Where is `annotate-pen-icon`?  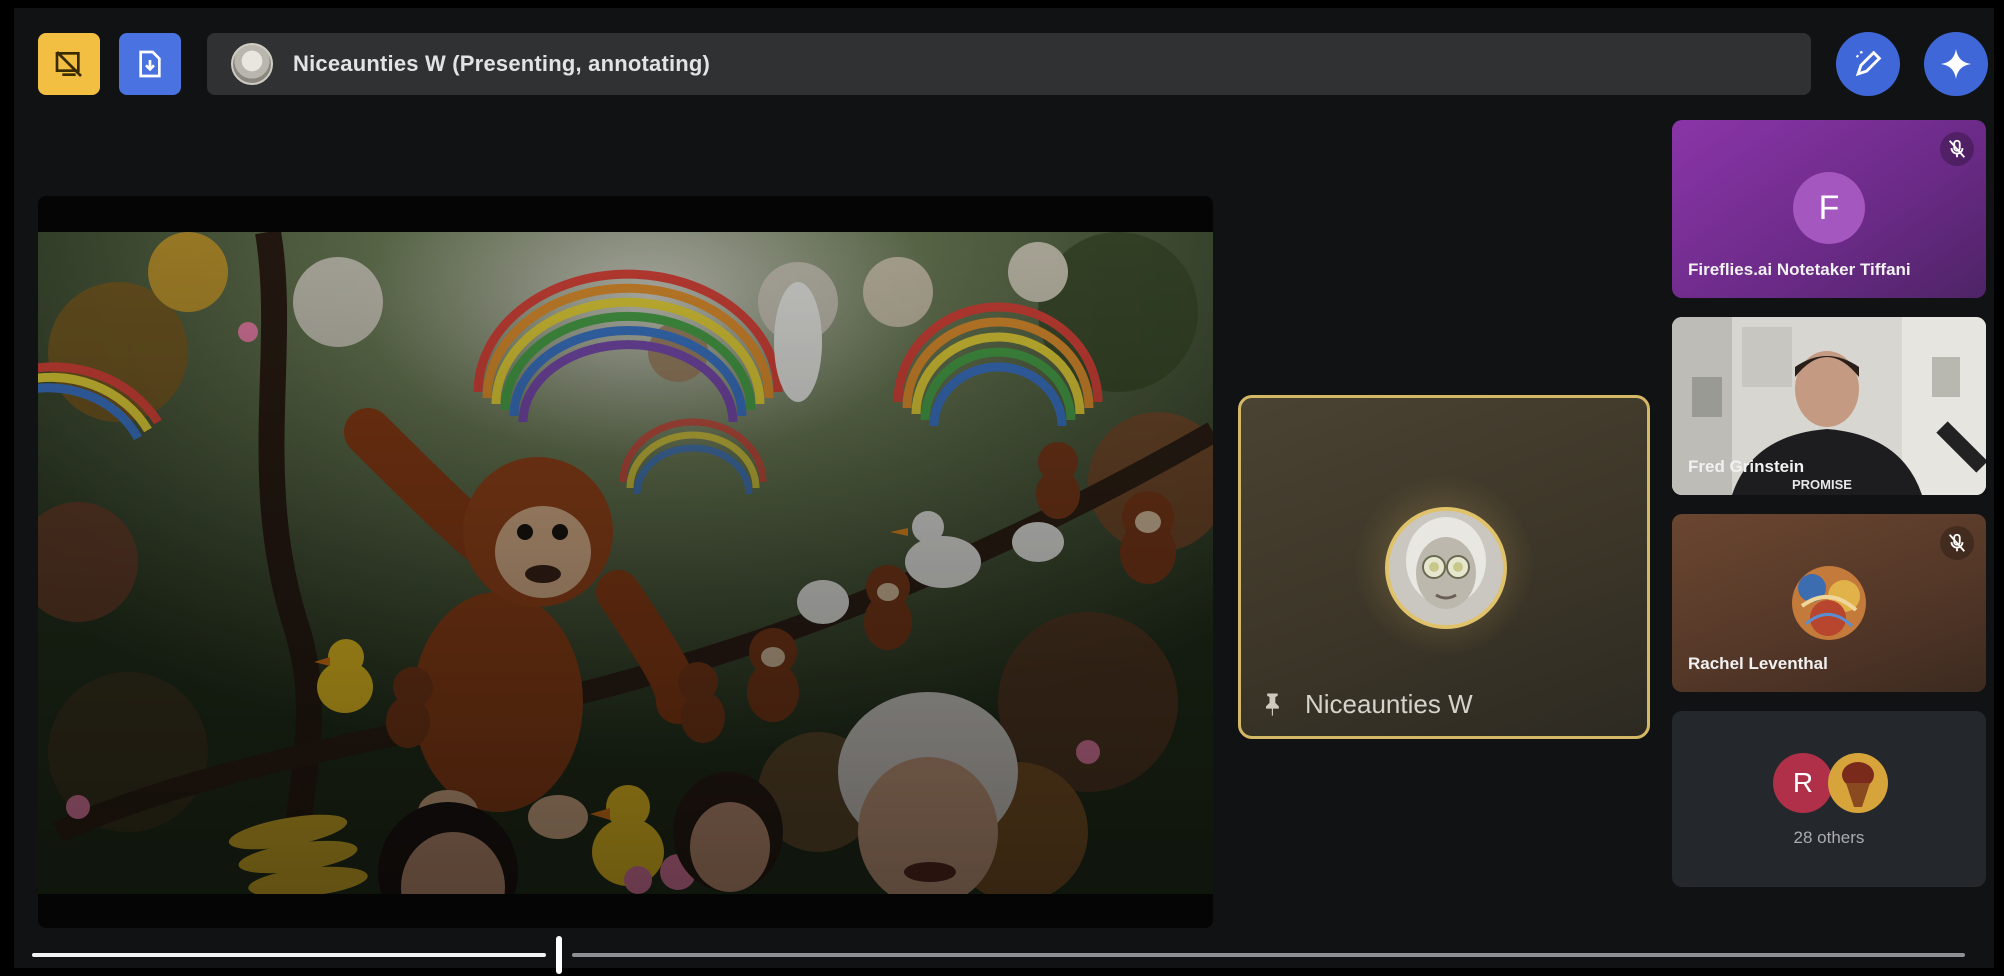
annotate-pen-icon is located at coordinates (1868, 63).